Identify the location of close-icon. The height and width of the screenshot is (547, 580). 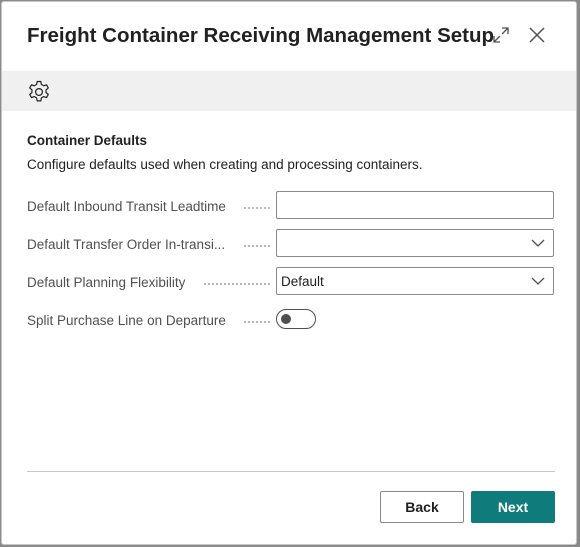
(537, 35).